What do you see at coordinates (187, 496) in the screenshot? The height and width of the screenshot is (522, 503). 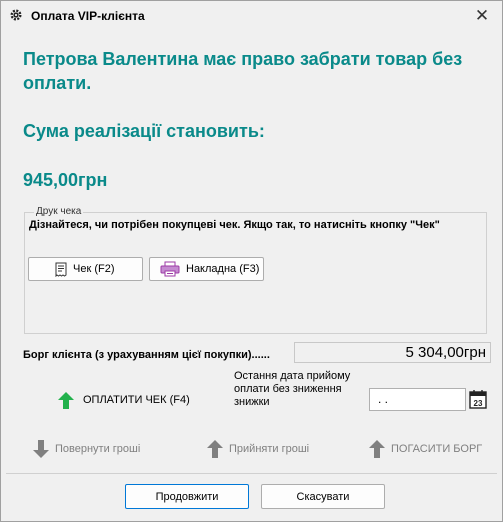 I see `continue-button: Продовжити` at bounding box center [187, 496].